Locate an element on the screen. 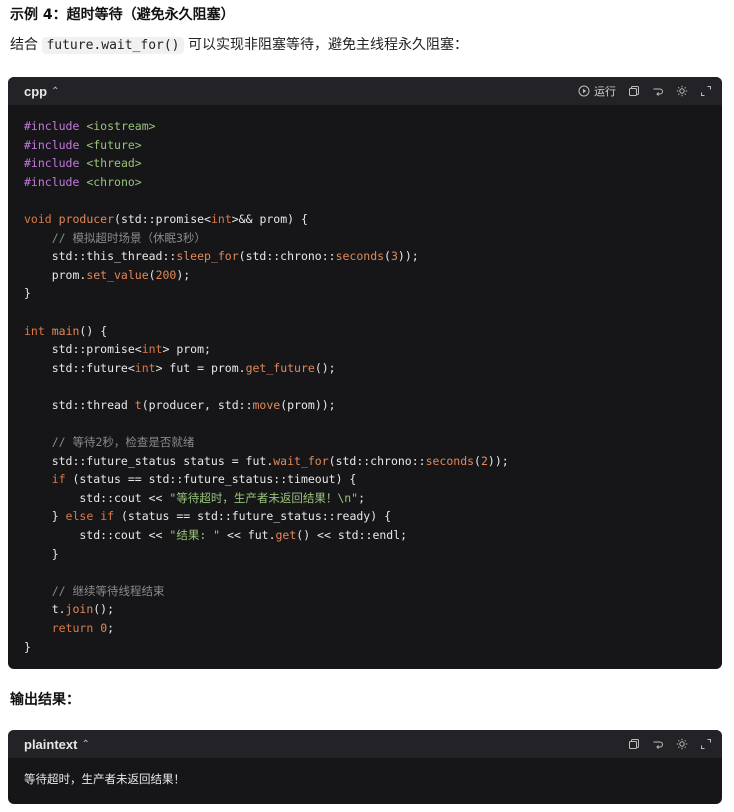  code-token: (std::chrono:: is located at coordinates (377, 460).